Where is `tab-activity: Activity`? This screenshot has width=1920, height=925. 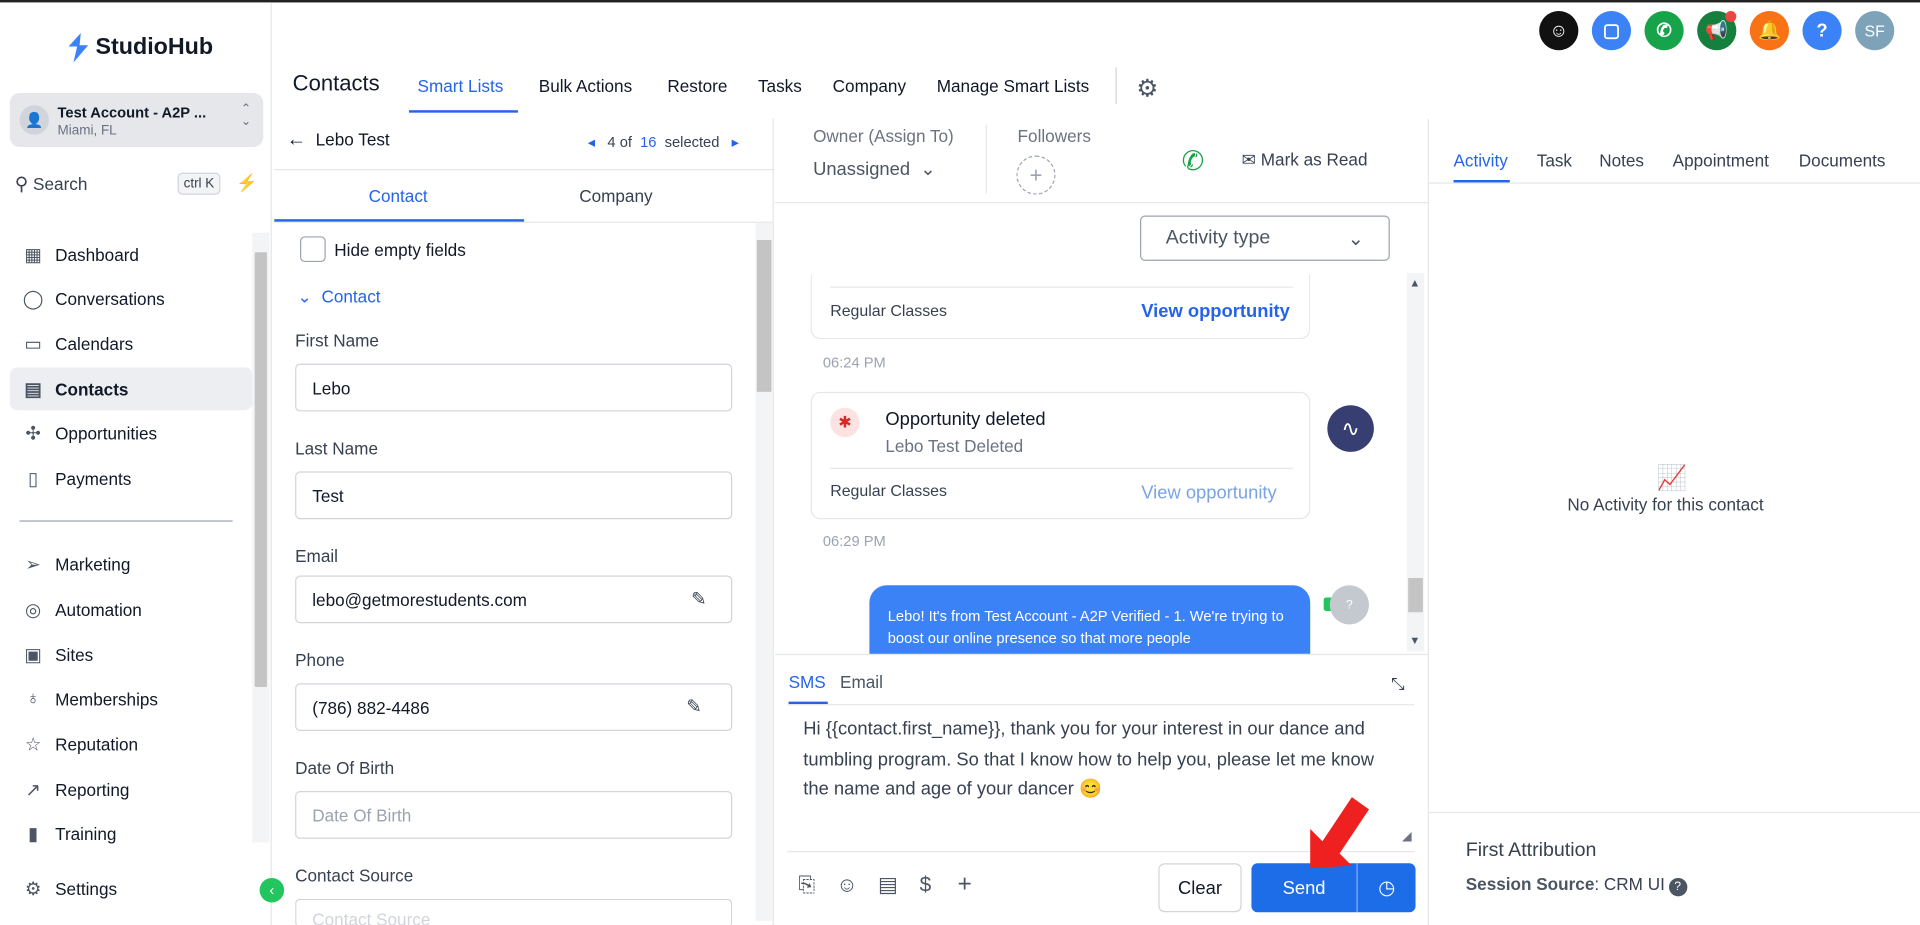
tab-activity: Activity is located at coordinates (1480, 161).